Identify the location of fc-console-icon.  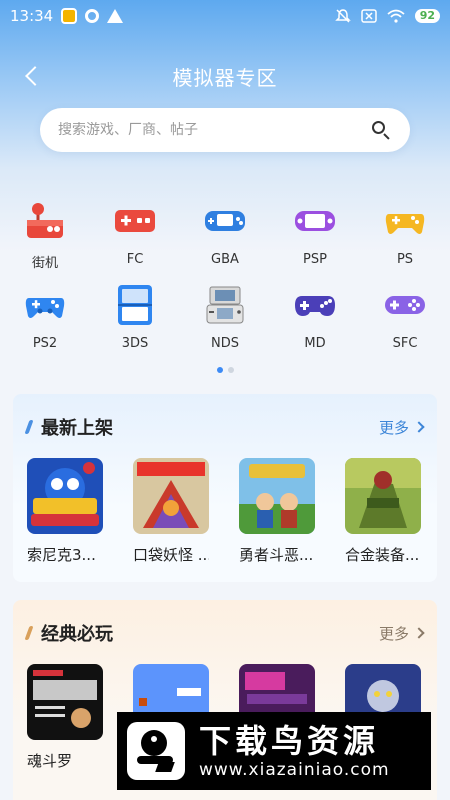
(135, 221).